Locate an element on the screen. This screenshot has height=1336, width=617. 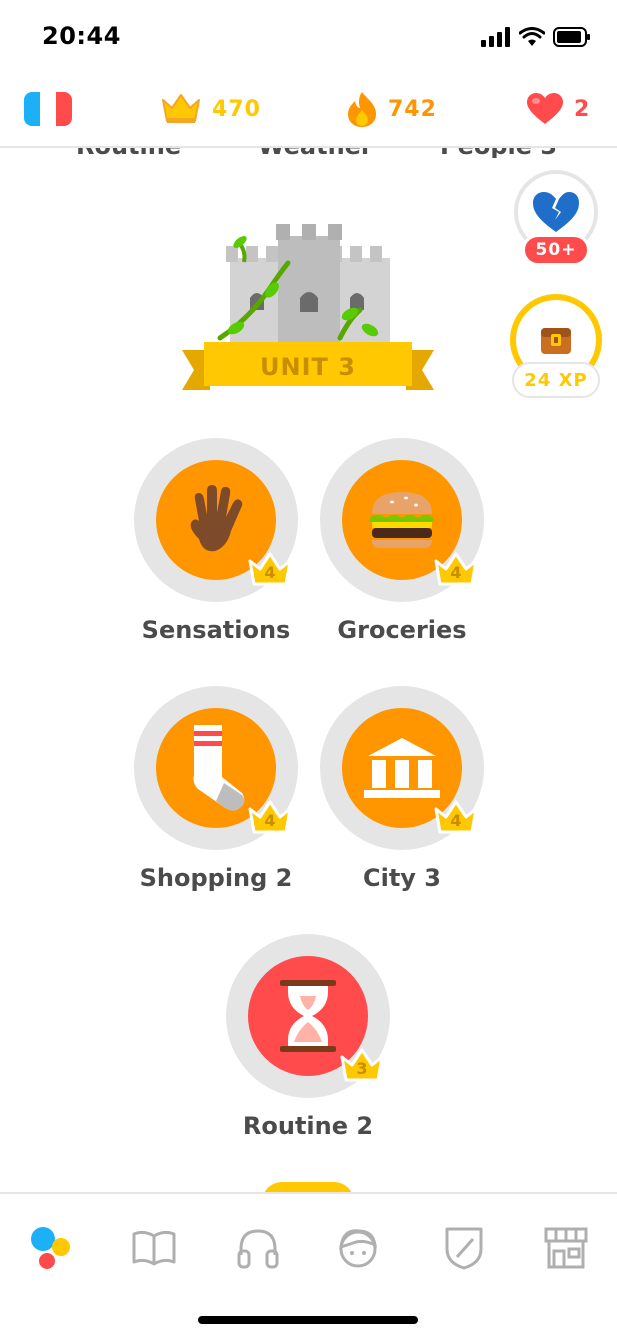
streak-stat: 742 is located at coordinates (391, 109).